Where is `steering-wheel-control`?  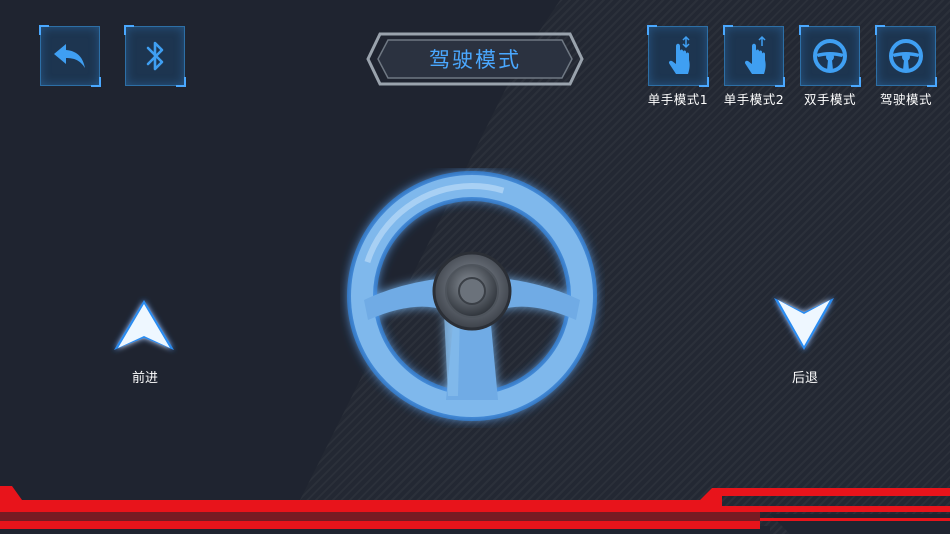
steering-wheel-control is located at coordinates (472, 298).